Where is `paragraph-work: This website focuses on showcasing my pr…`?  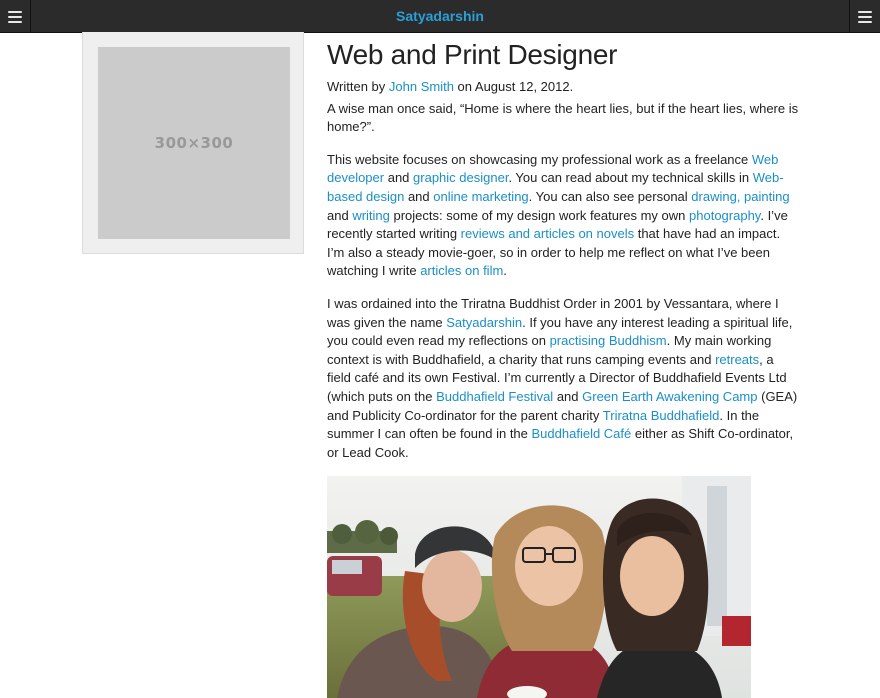
paragraph-work: This website focuses on showcasing my pr… is located at coordinates (563, 216).